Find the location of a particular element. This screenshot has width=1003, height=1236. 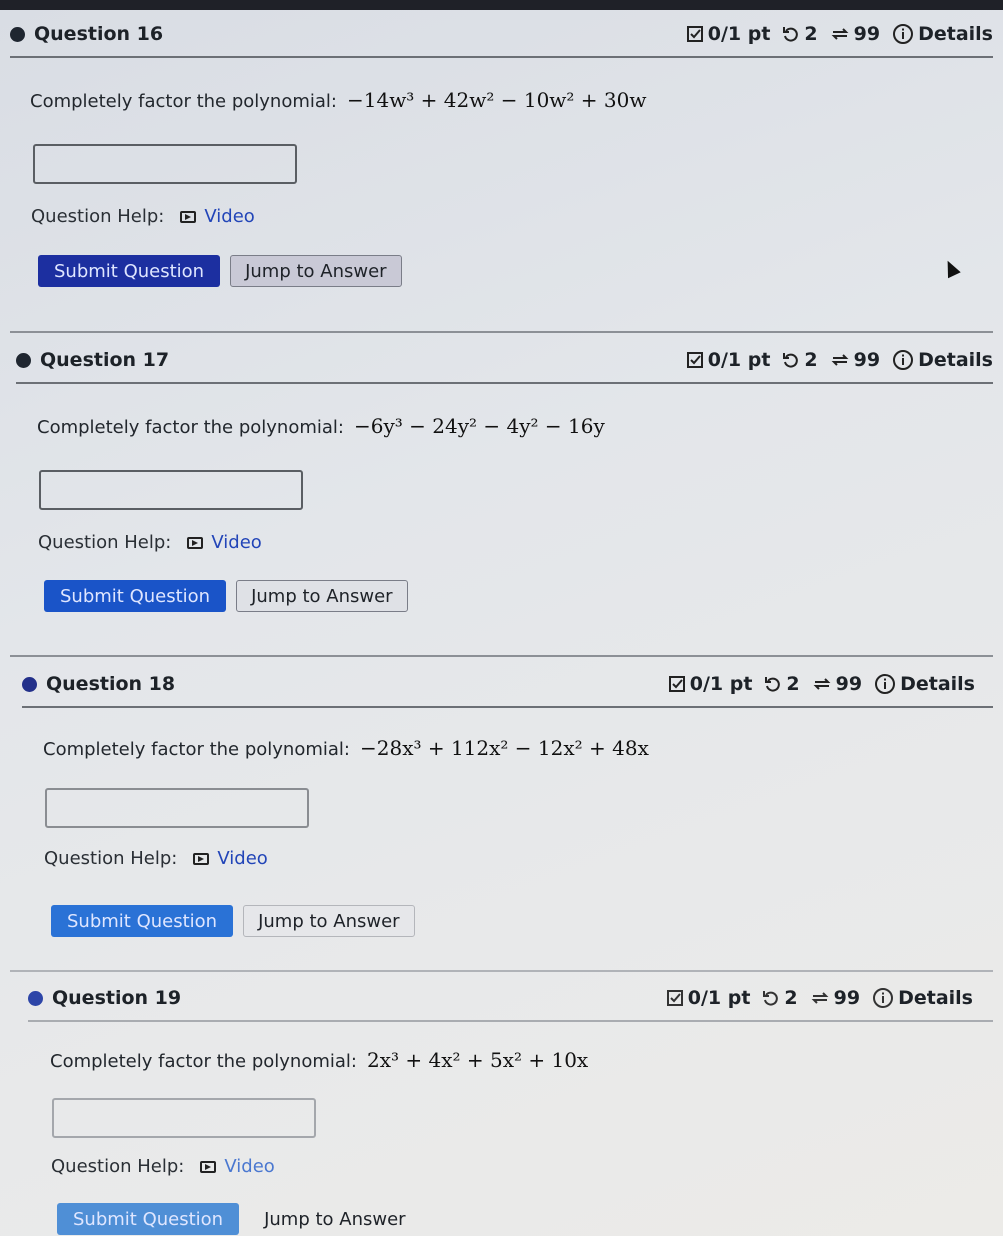

question-header: Question 16 0/1 pt 2 99 Details is located at coordinates (501, 35).